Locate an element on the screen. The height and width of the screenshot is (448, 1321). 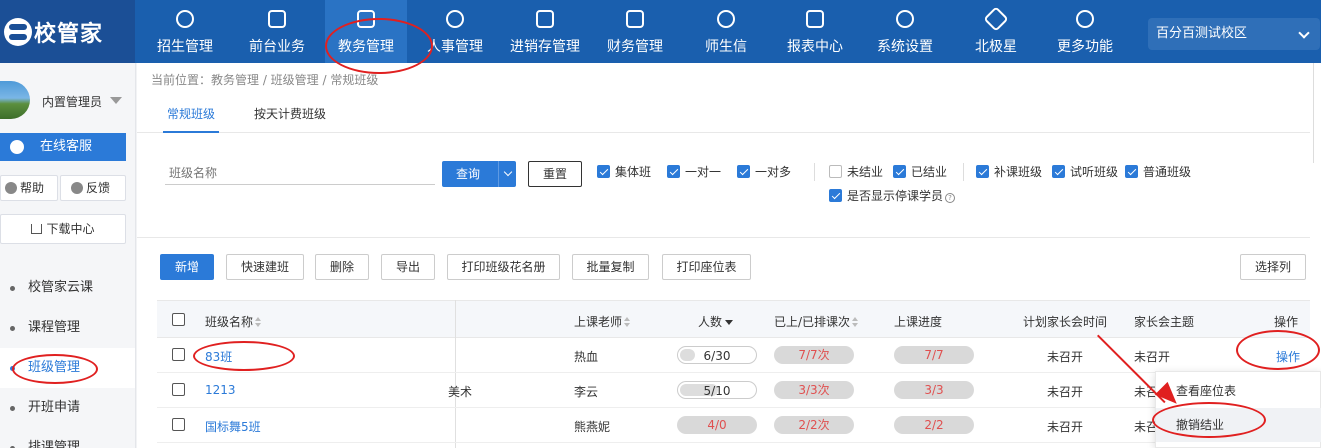
checkbox-trial-class: 试听班级 is located at coordinates (1085, 173).